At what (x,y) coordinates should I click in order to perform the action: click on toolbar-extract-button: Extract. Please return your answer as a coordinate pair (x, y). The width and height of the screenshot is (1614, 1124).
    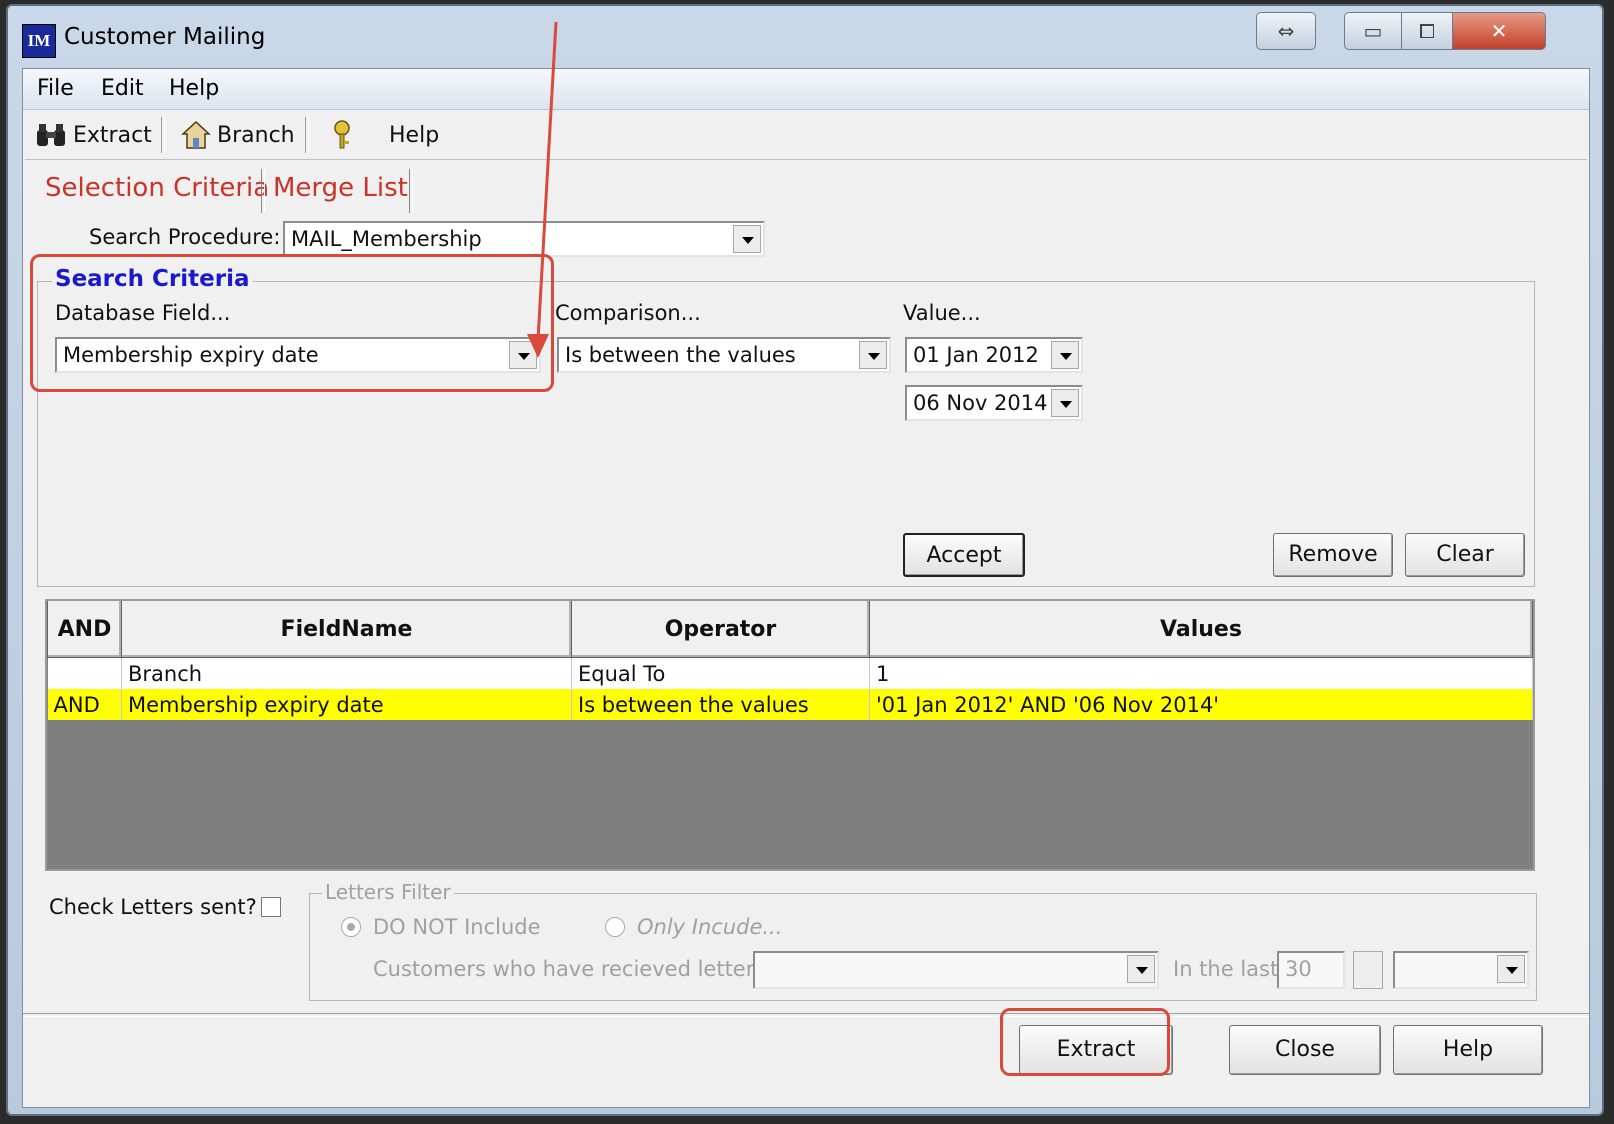
    Looking at the image, I should click on (93, 135).